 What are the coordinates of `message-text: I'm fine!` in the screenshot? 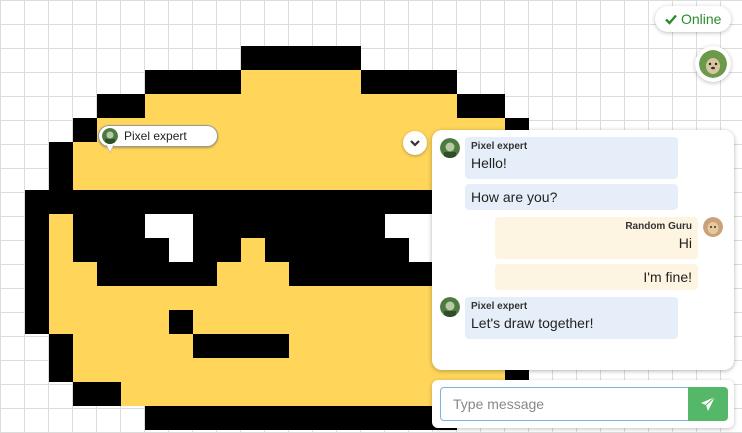 It's located at (667, 277).